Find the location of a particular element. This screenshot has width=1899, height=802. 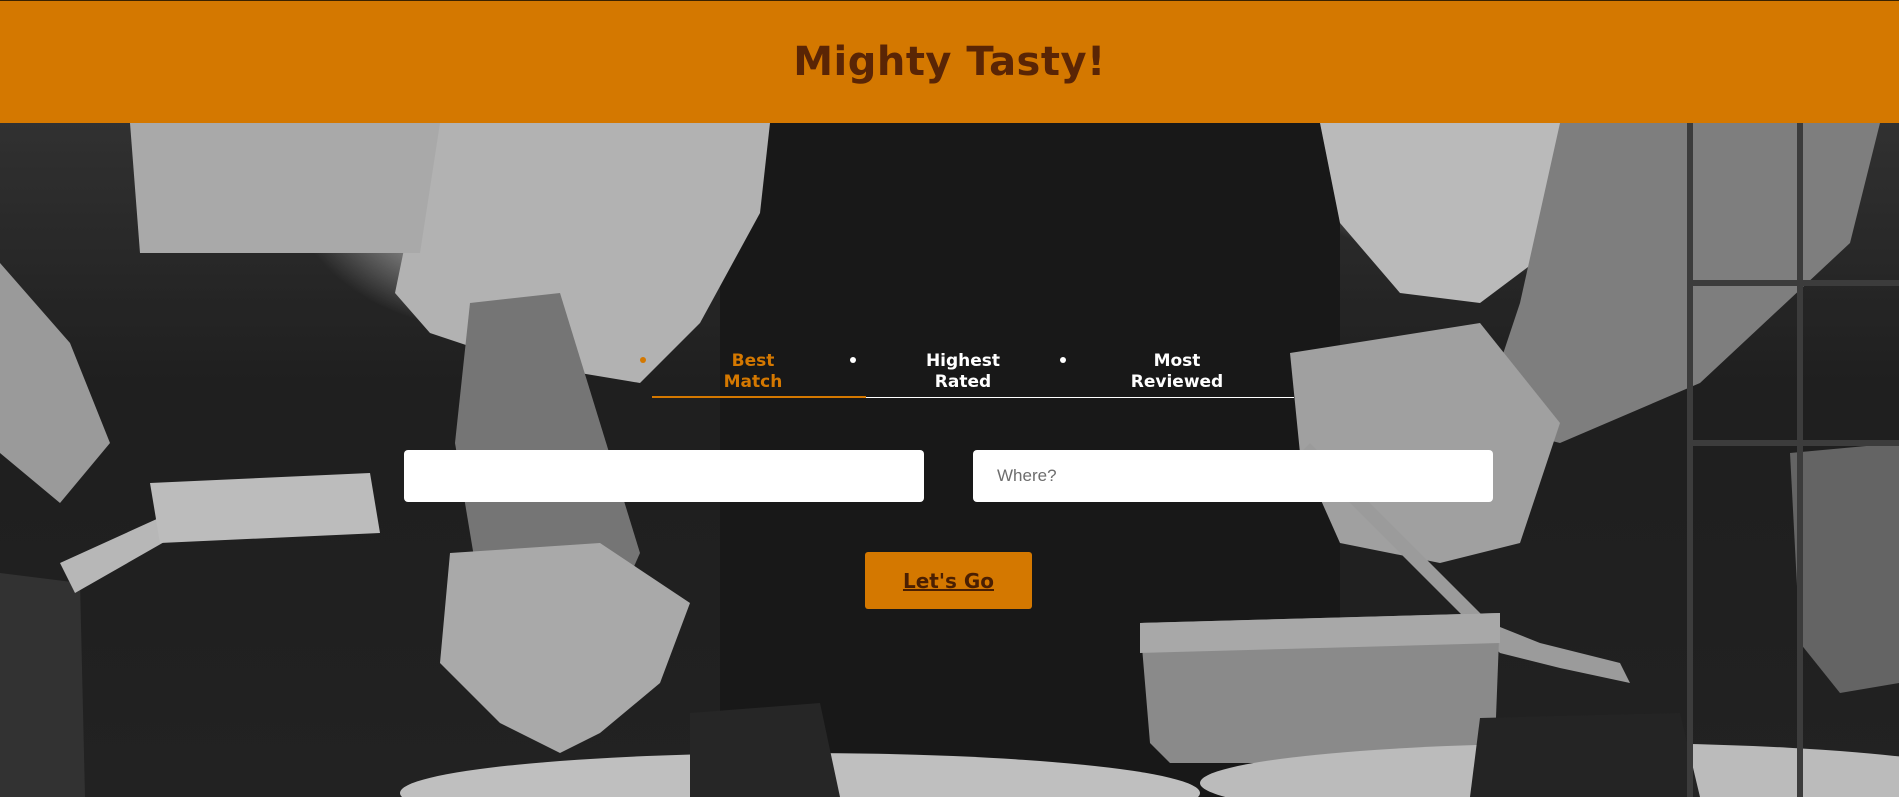

tab-most-reviewed: Most Reviewed is located at coordinates (1177, 372).